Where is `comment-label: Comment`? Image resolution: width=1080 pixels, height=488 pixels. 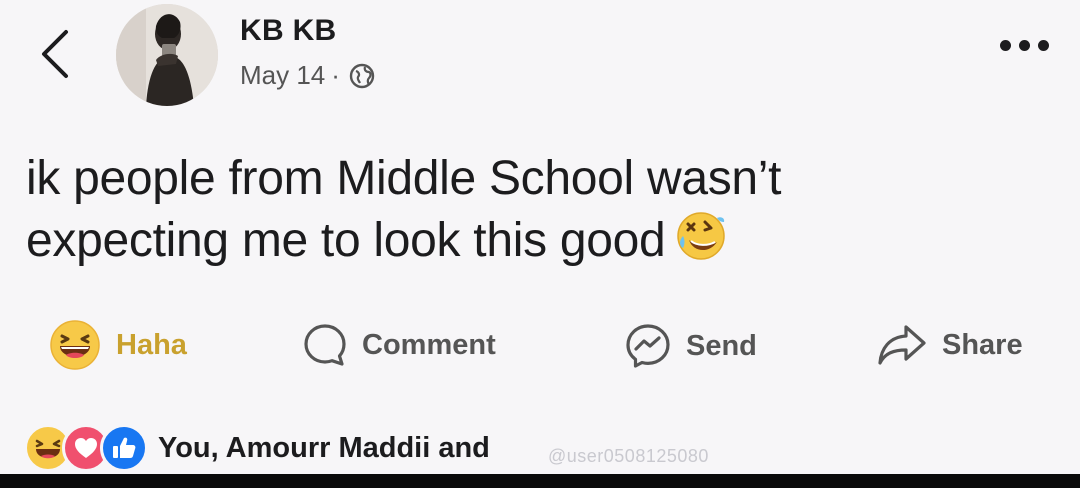
comment-label: Comment is located at coordinates (429, 344).